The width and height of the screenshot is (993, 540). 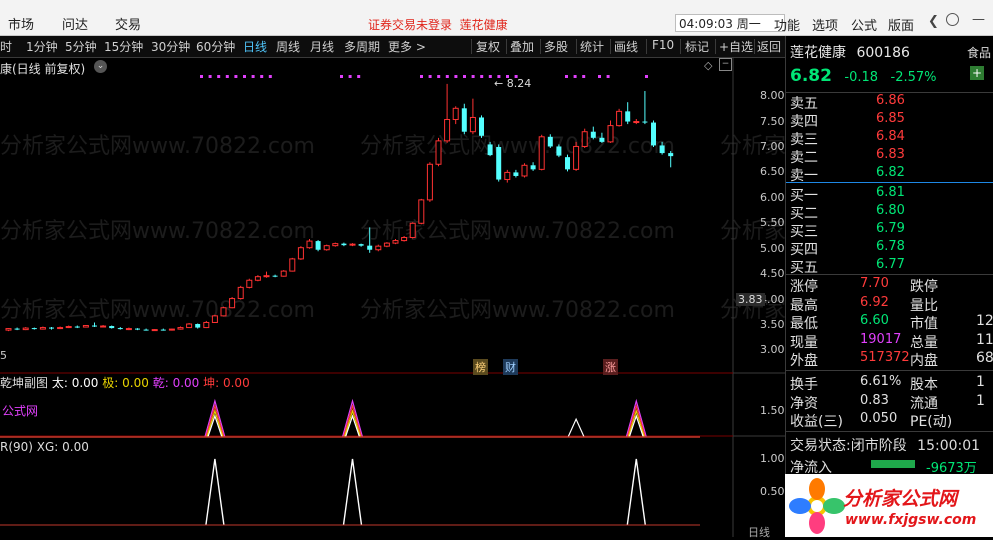 What do you see at coordinates (816, 422) in the screenshot?
I see `stat2-row-label1: 收益(三)` at bounding box center [816, 422].